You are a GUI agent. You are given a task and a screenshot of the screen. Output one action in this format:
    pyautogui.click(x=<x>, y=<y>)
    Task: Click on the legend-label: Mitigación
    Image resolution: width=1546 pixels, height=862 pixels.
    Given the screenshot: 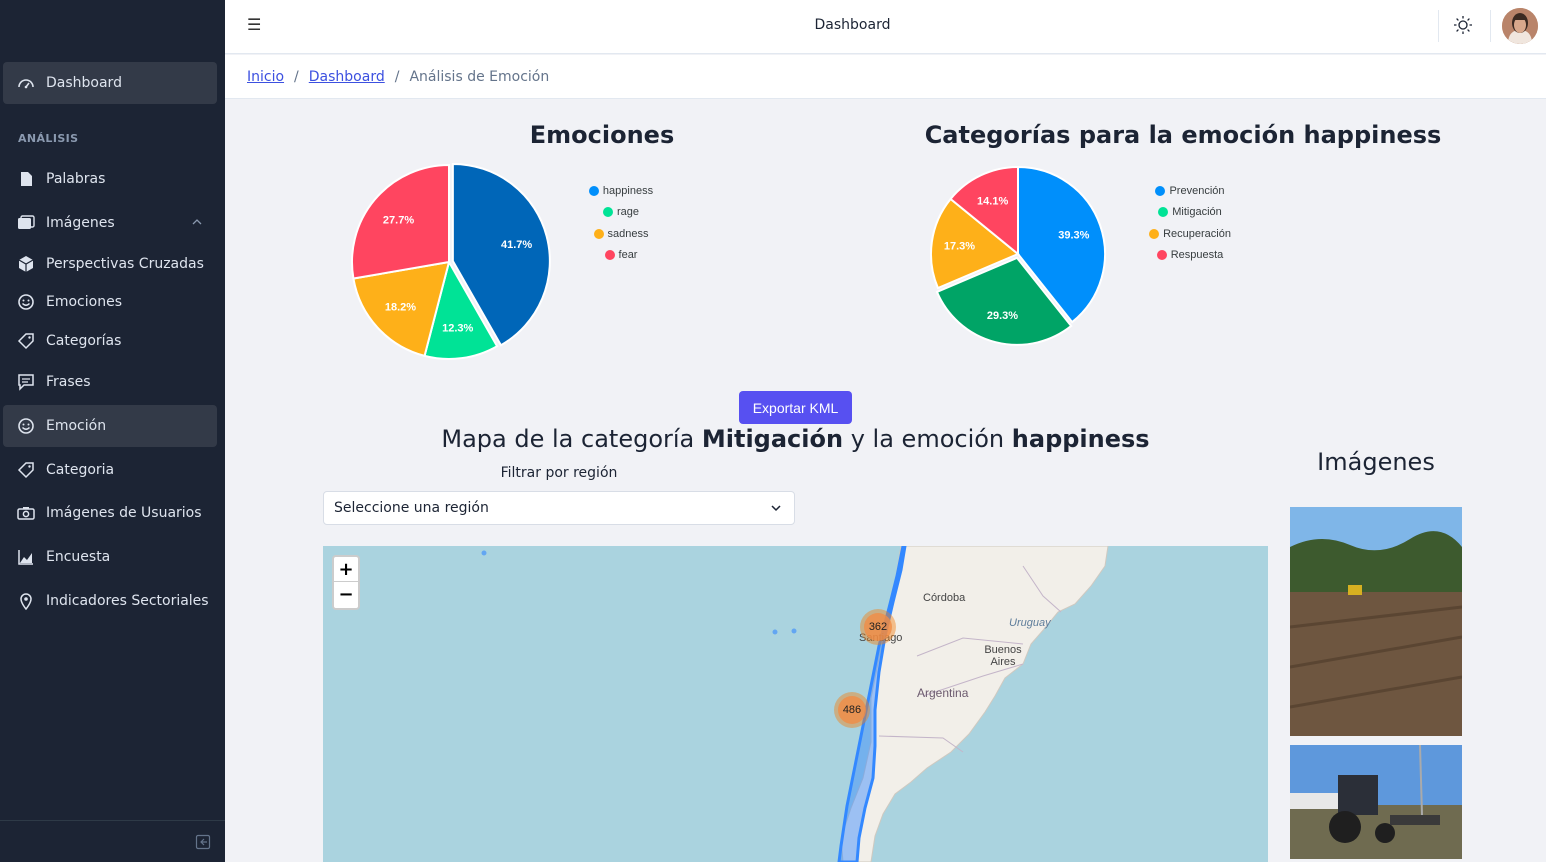 What is the action you would take?
    pyautogui.click(x=1197, y=212)
    